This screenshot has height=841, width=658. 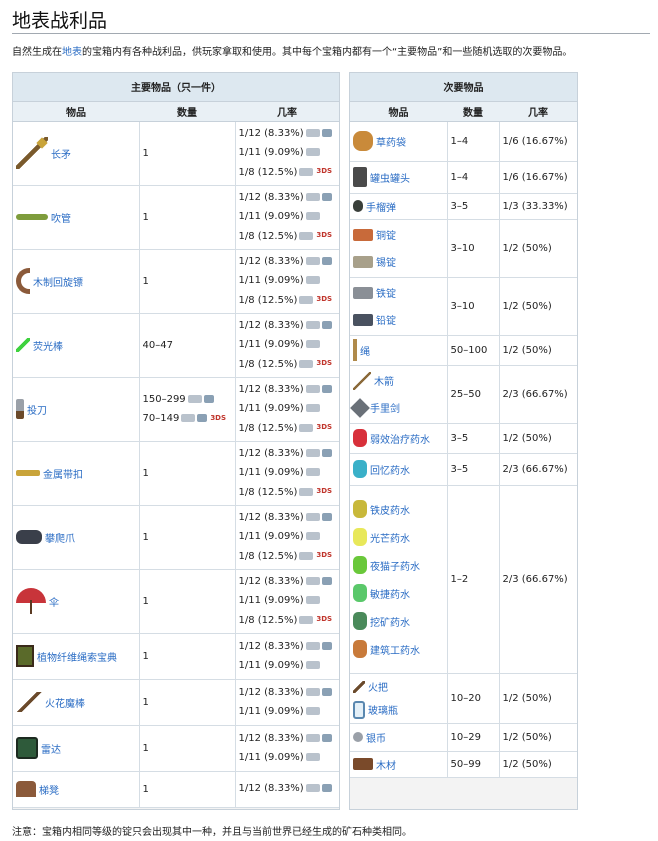 I want to click on secondary-item-qty: 1–2, so click(x=473, y=579).